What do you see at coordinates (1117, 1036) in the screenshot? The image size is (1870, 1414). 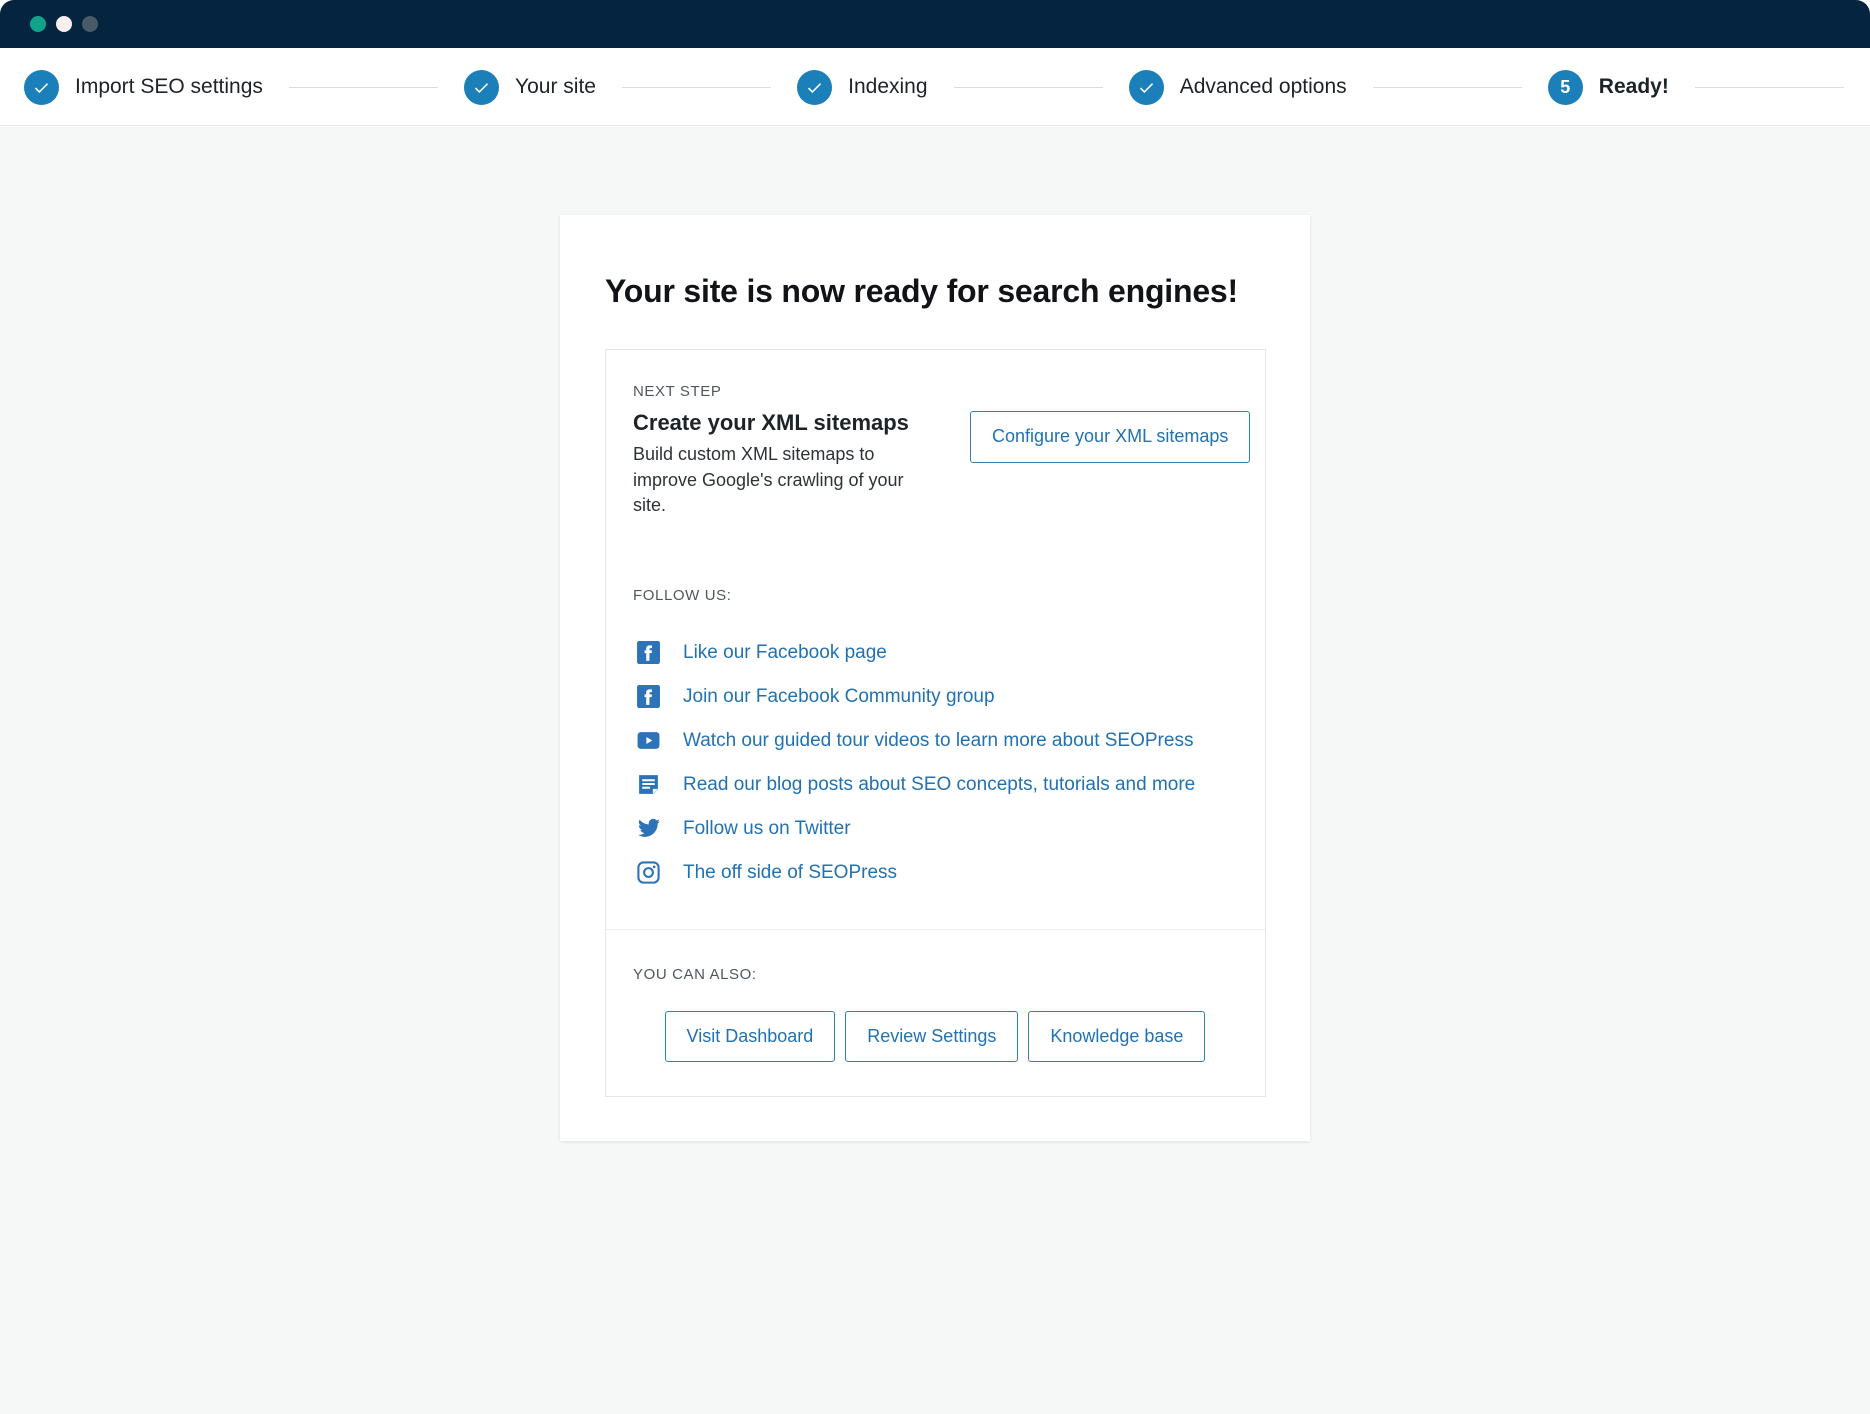 I see `knowledge-base-button: Knowledge base` at bounding box center [1117, 1036].